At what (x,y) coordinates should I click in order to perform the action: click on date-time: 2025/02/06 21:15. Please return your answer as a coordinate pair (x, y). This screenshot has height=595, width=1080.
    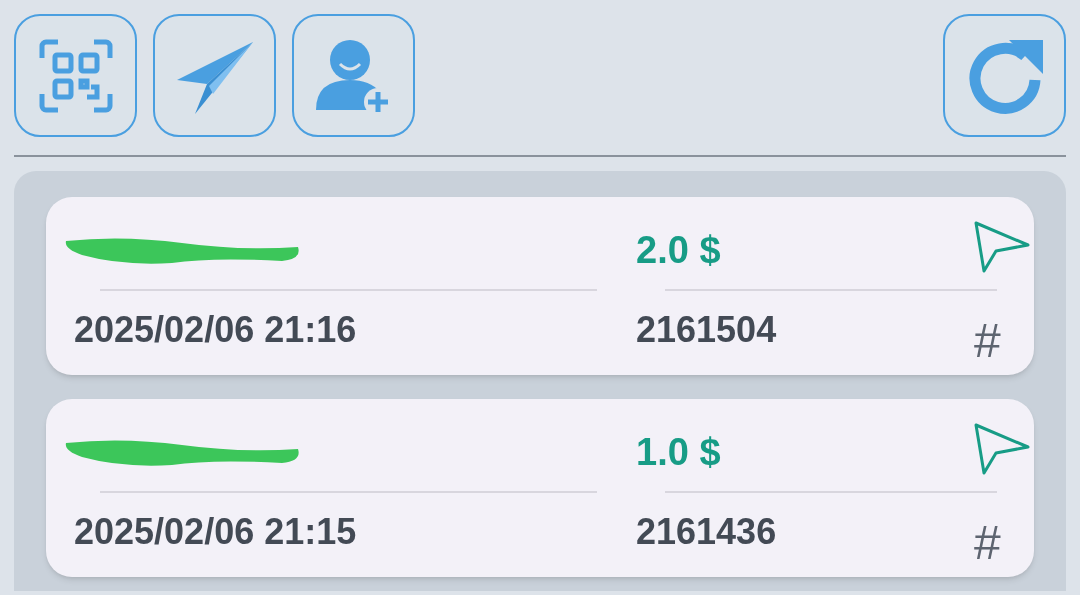
    Looking at the image, I should click on (215, 532).